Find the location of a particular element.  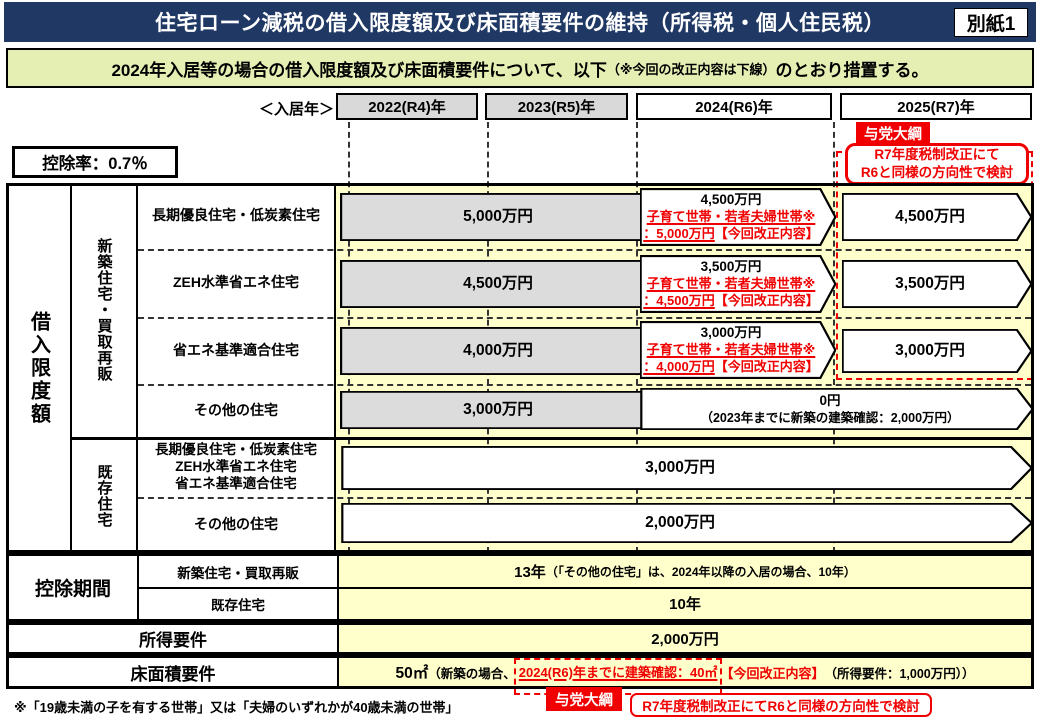

r7-review-note-top: R7年度税制改正にて R6と同様の方向性で検討 is located at coordinates (937, 164).